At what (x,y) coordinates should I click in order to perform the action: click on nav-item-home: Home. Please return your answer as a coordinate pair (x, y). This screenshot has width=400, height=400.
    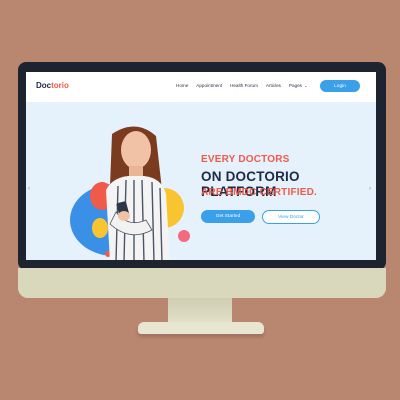
    Looking at the image, I should click on (182, 85).